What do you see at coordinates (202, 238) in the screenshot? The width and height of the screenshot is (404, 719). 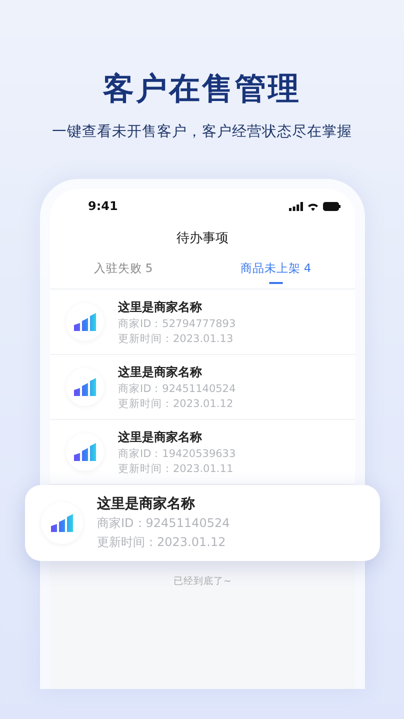 I see `screen-title: 待办事项` at bounding box center [202, 238].